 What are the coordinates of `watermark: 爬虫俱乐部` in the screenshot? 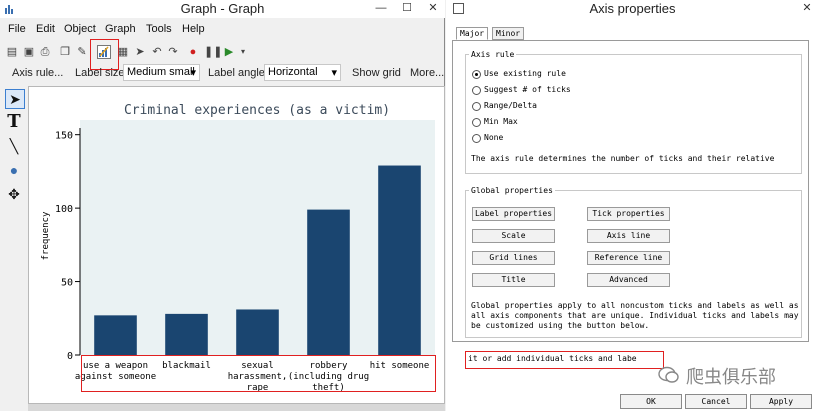 It's located at (733, 375).